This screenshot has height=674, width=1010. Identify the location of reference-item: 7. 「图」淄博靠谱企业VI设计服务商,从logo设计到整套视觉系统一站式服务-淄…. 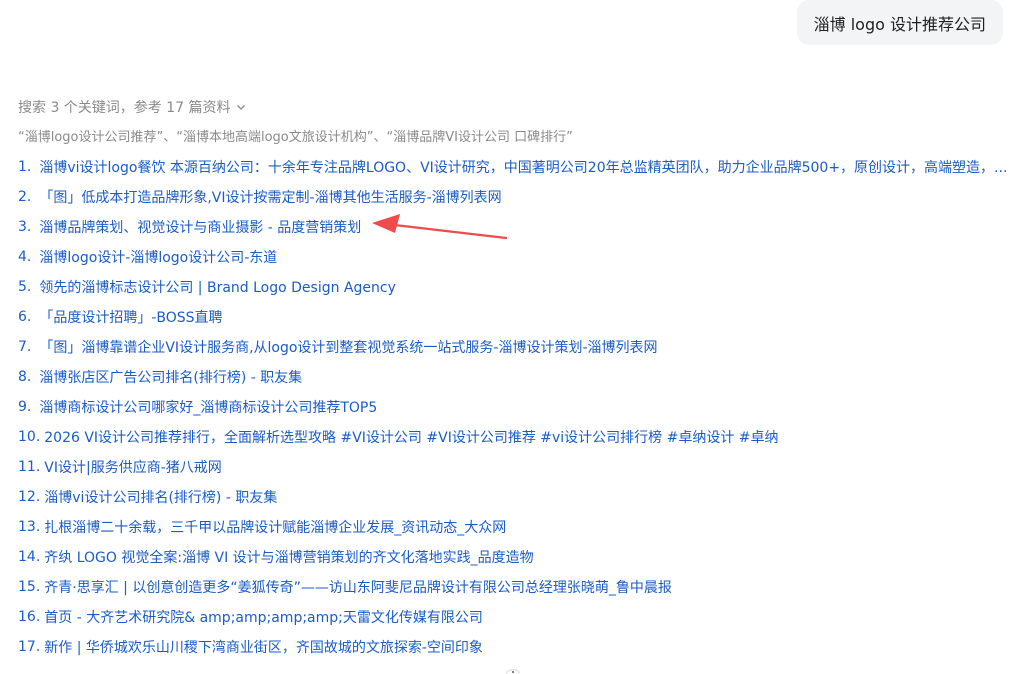
(513, 347).